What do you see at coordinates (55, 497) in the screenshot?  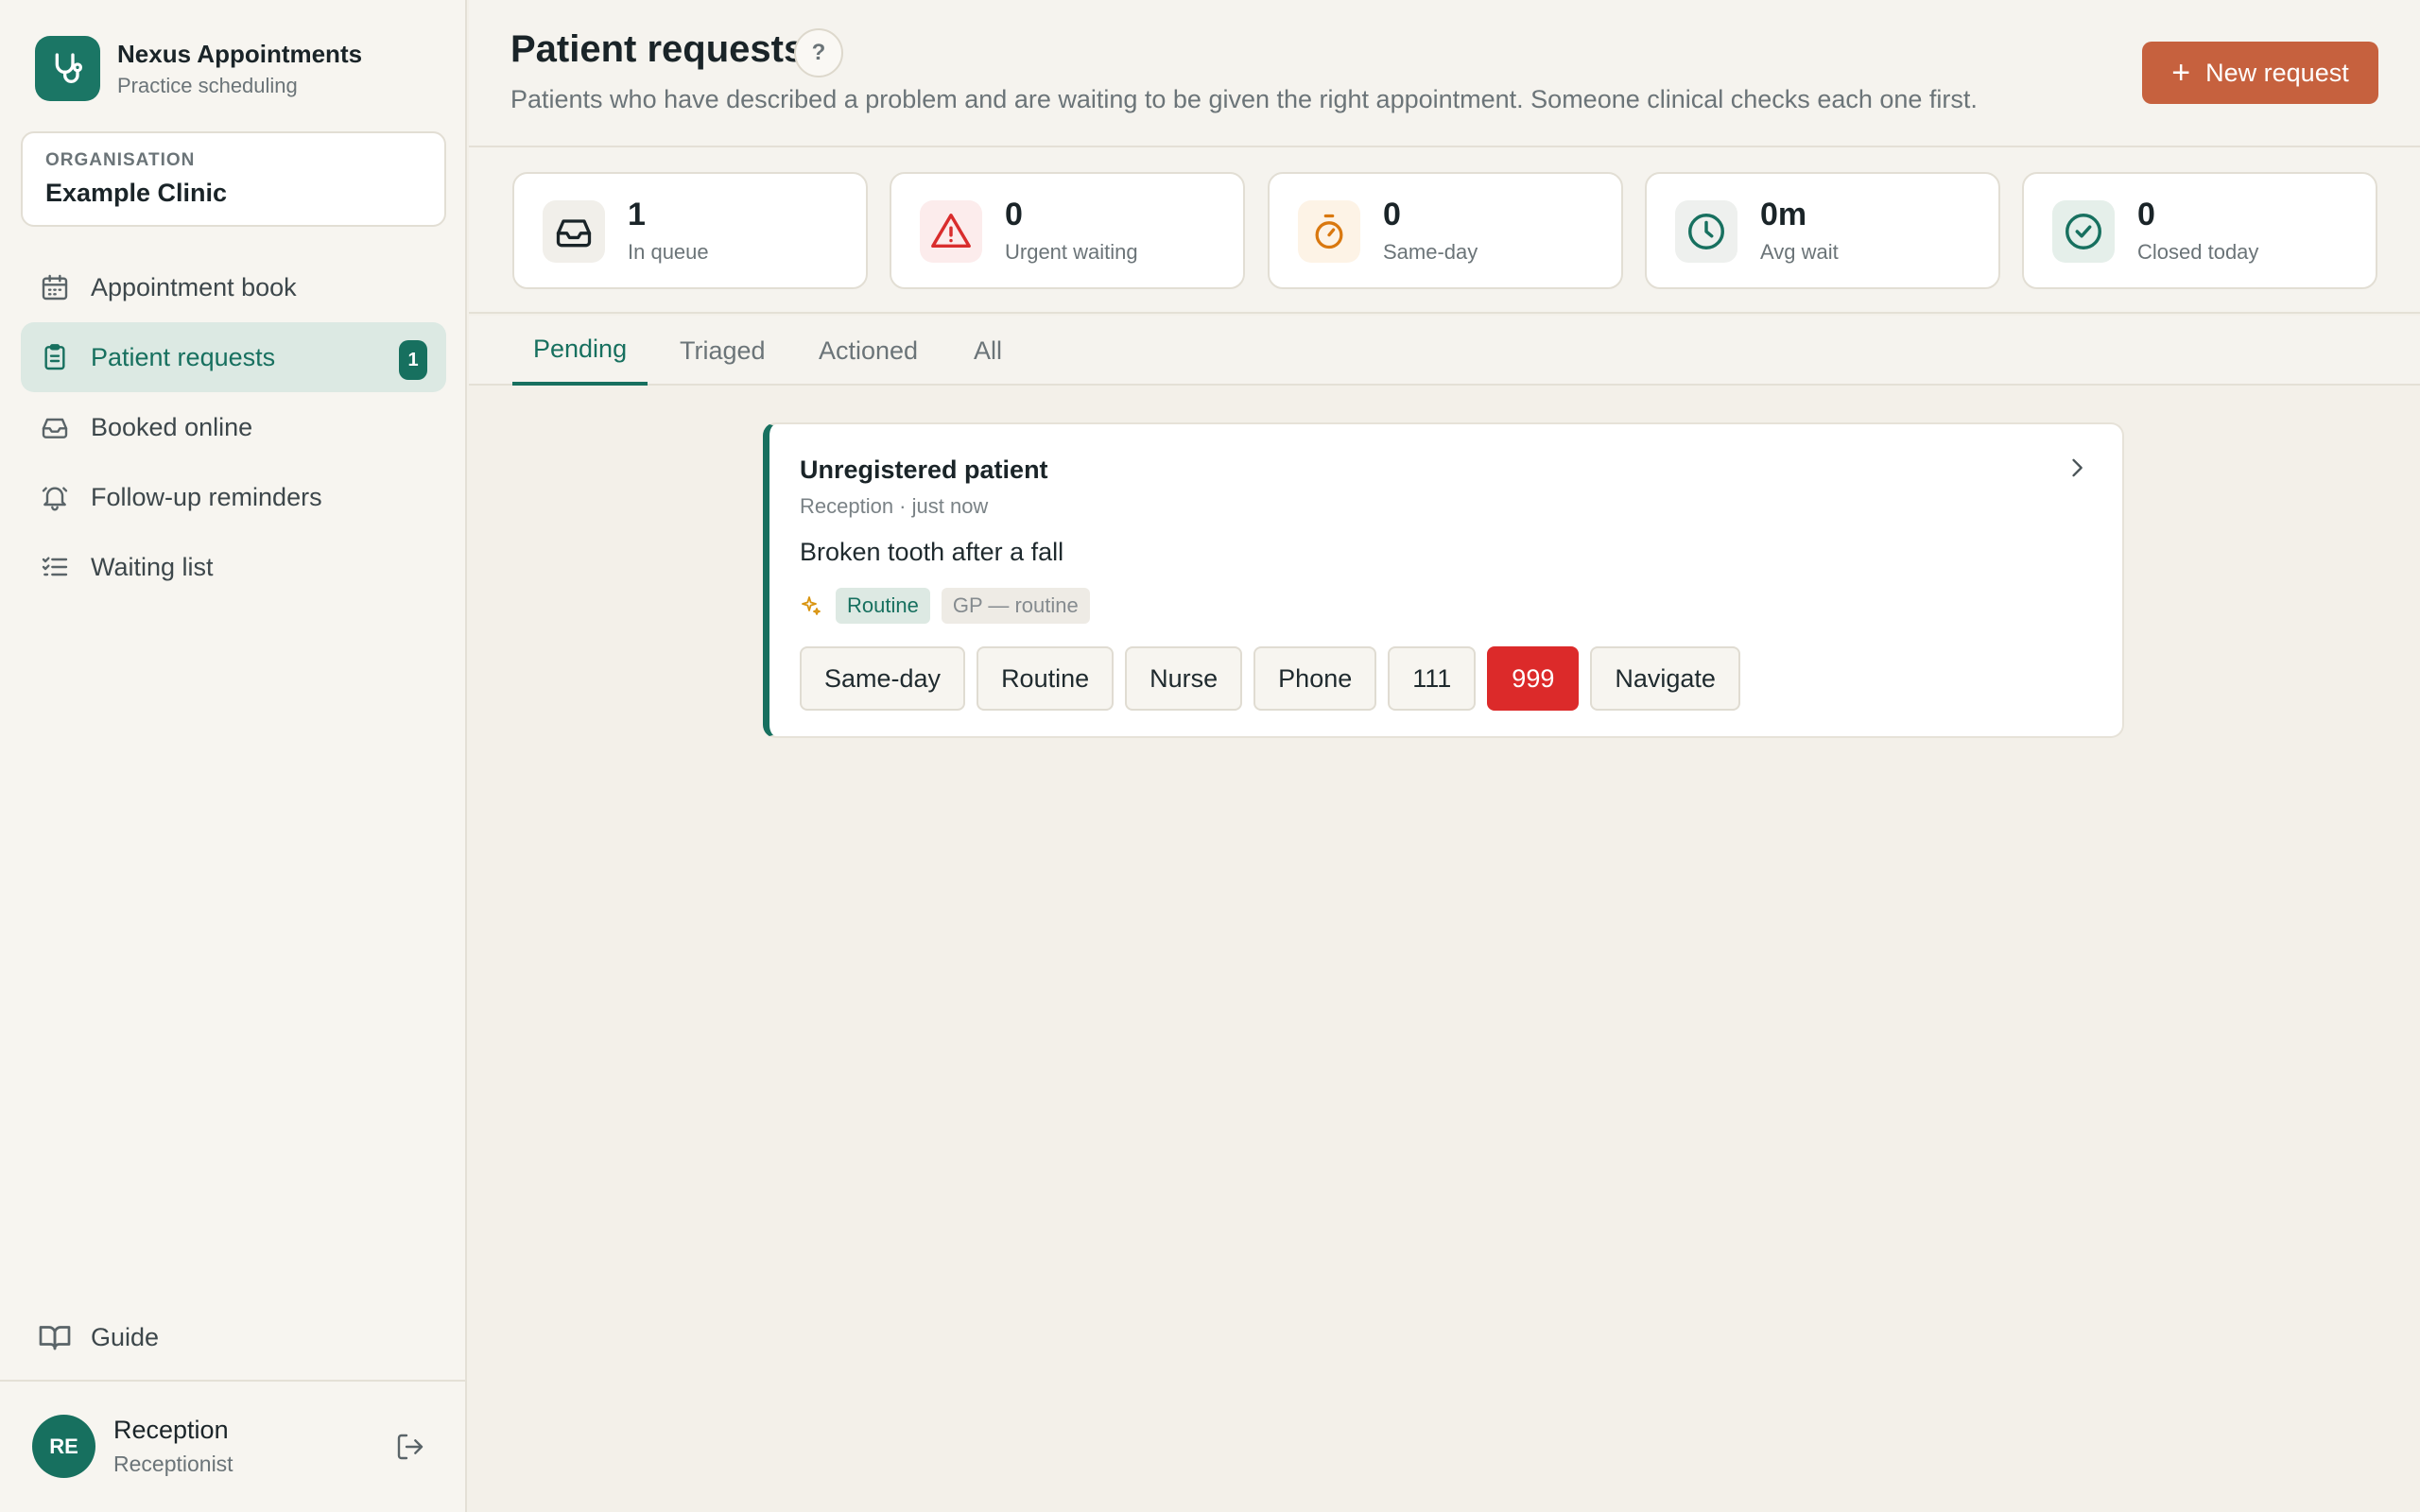 I see `bell-icon` at bounding box center [55, 497].